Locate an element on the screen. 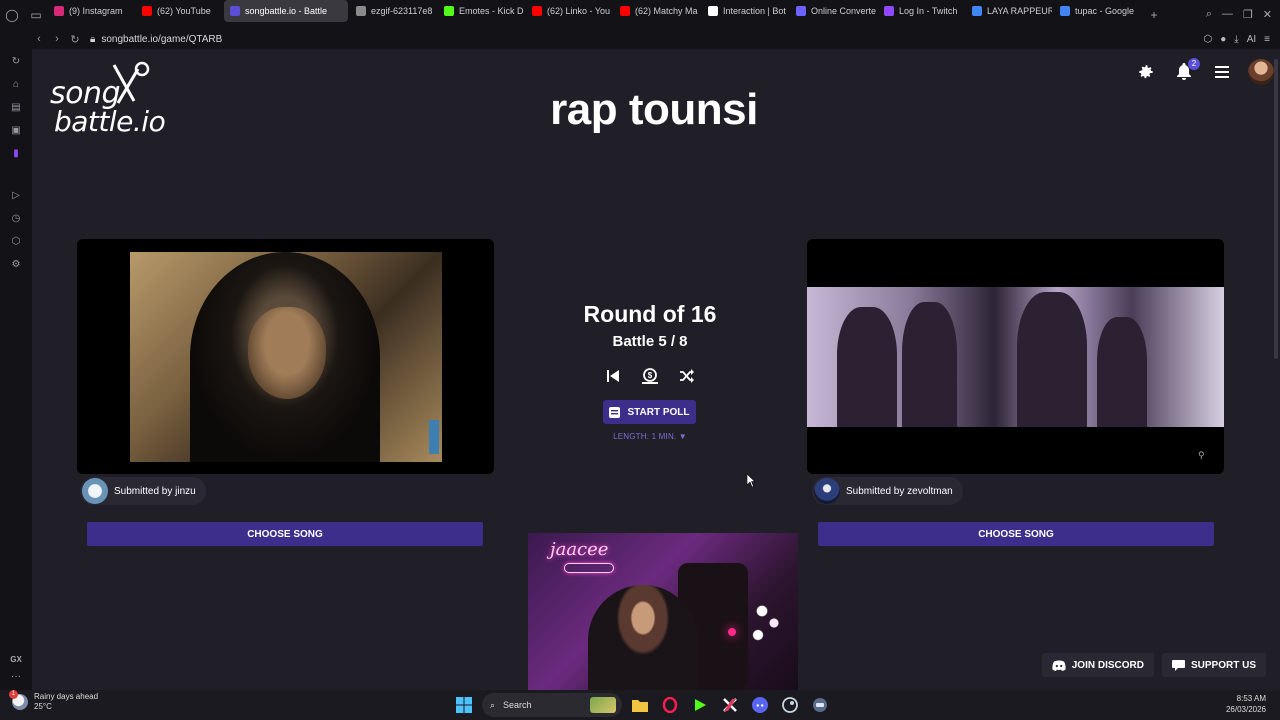  taskbar-search: ⌕ Search is located at coordinates (552, 705).